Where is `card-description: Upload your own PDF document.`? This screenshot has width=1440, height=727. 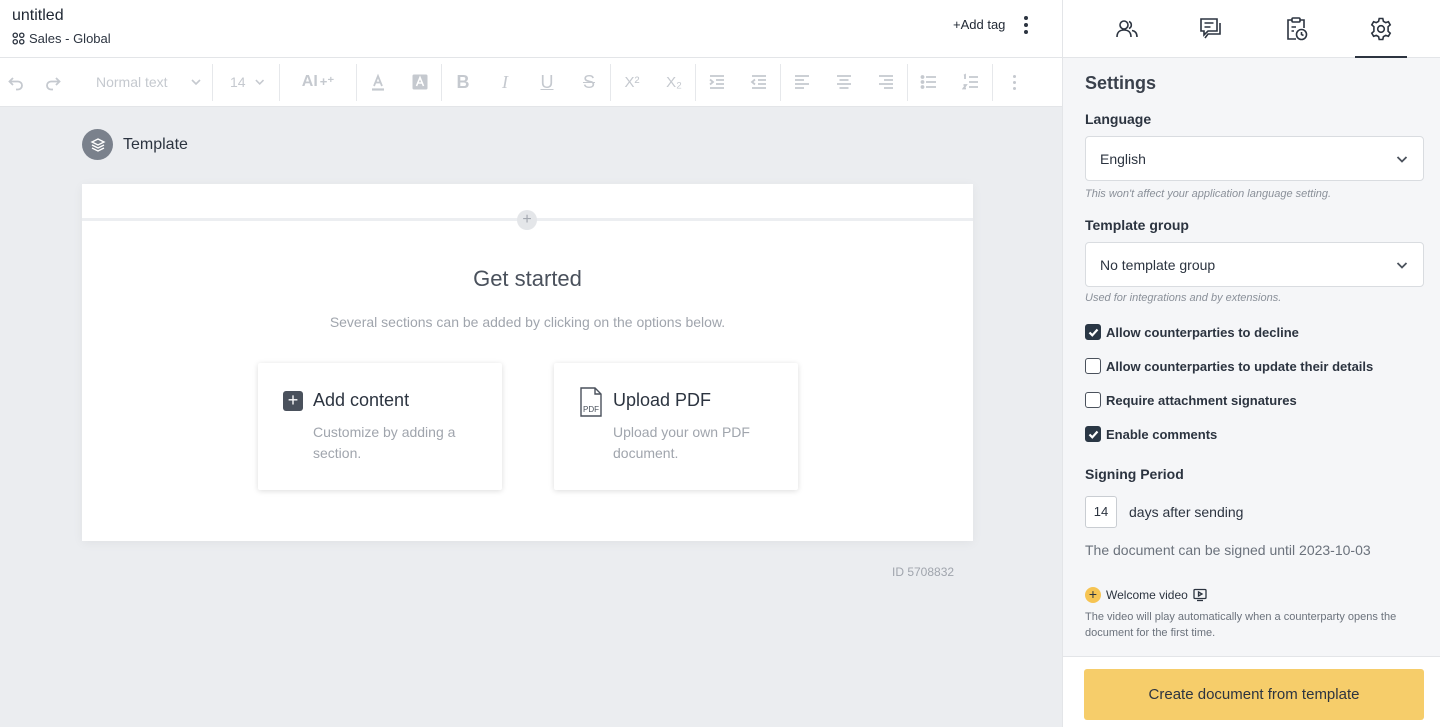 card-description: Upload your own PDF document. is located at coordinates (681, 442).